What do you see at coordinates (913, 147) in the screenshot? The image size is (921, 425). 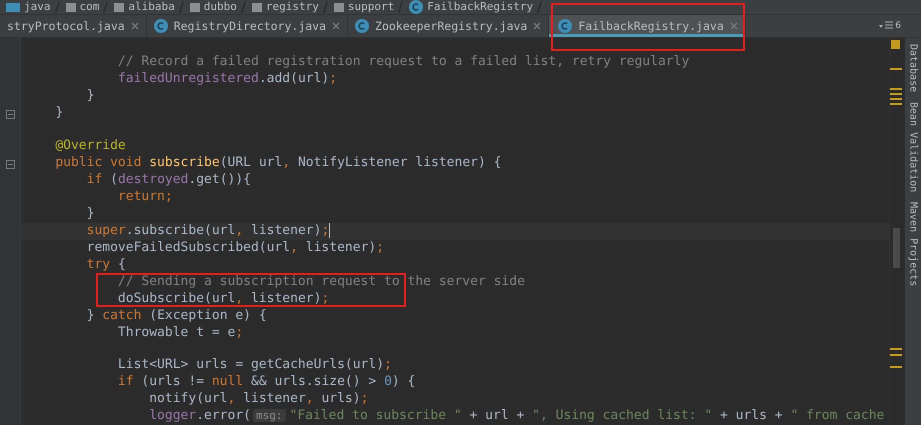 I see `tool-window-button: Bean Validation` at bounding box center [913, 147].